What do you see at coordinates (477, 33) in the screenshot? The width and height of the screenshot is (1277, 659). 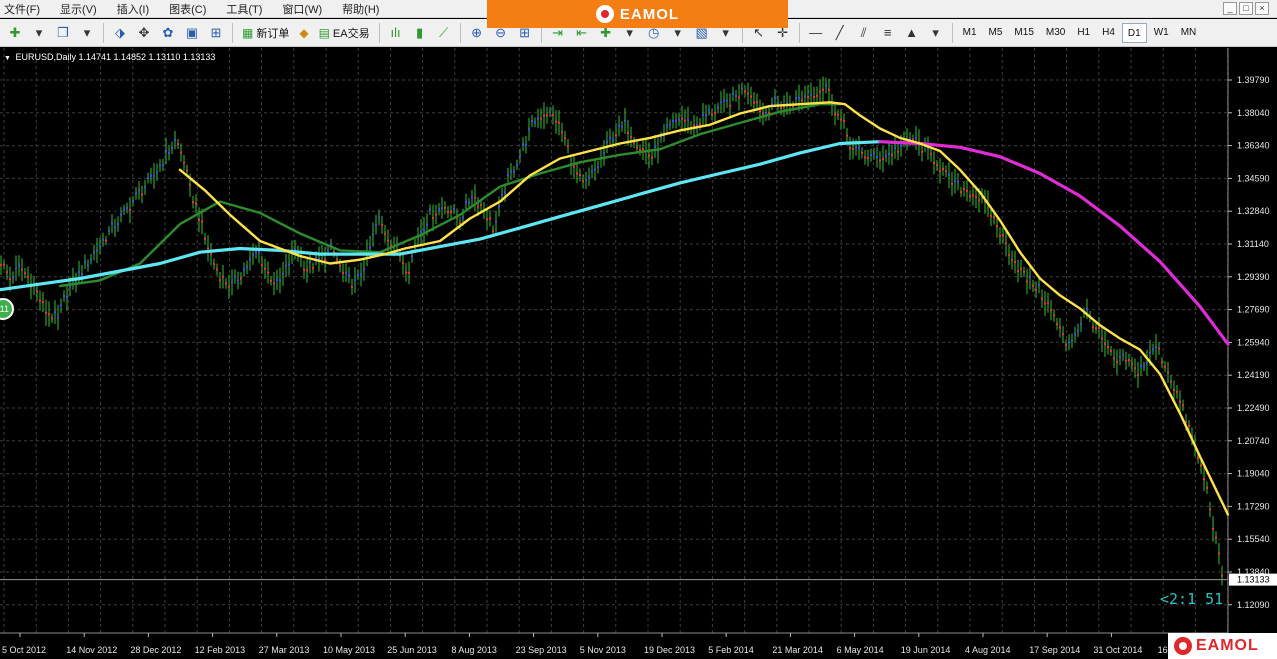 I see `zoom-in-icon: ⊕` at bounding box center [477, 33].